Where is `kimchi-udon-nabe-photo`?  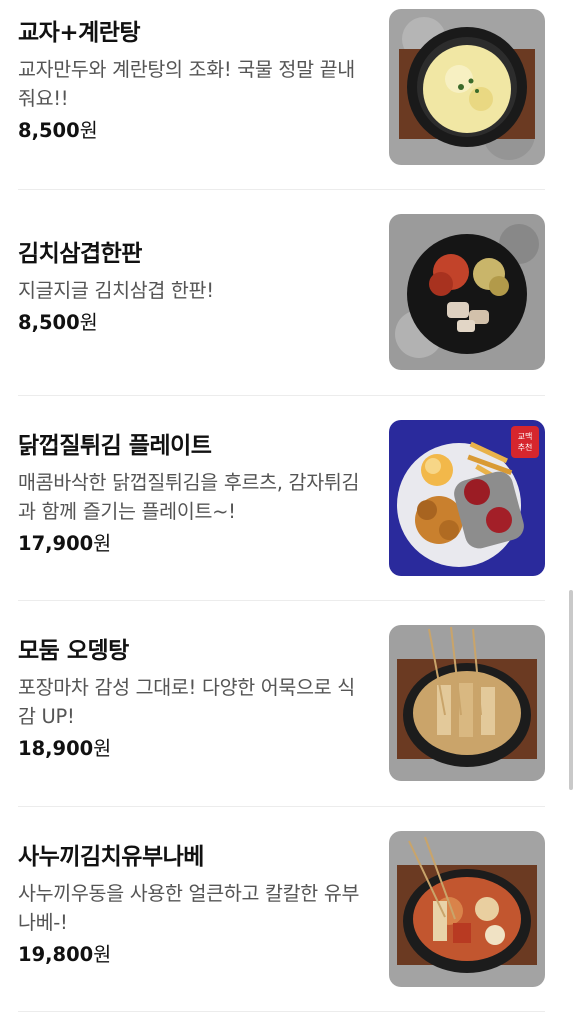 kimchi-udon-nabe-photo is located at coordinates (467, 908).